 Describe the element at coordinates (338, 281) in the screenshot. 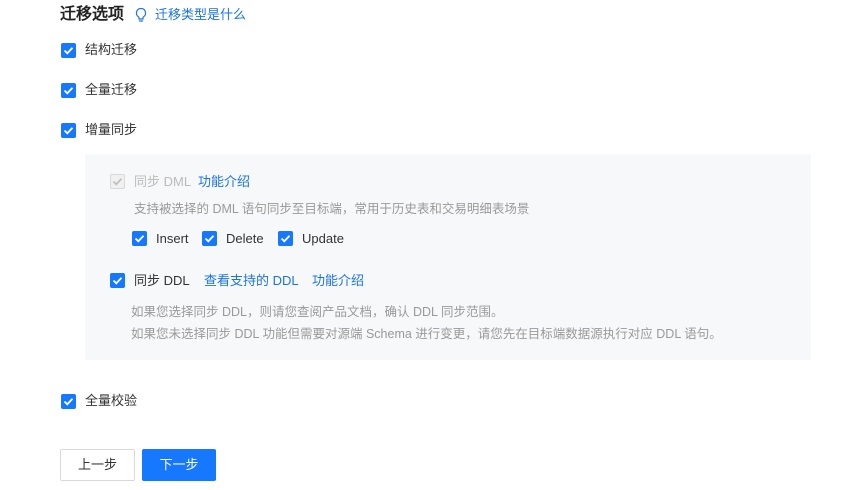

I see `sync-ddl-intro-link: 功能介绍` at that location.